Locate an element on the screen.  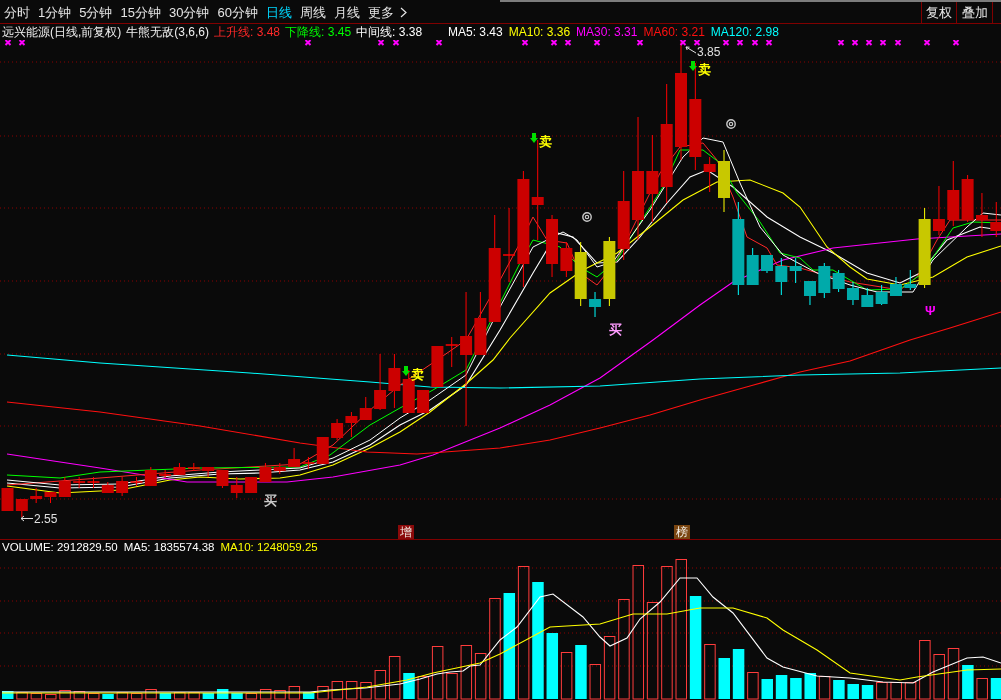
toolbar-button: 复权 is located at coordinates (938, 12).